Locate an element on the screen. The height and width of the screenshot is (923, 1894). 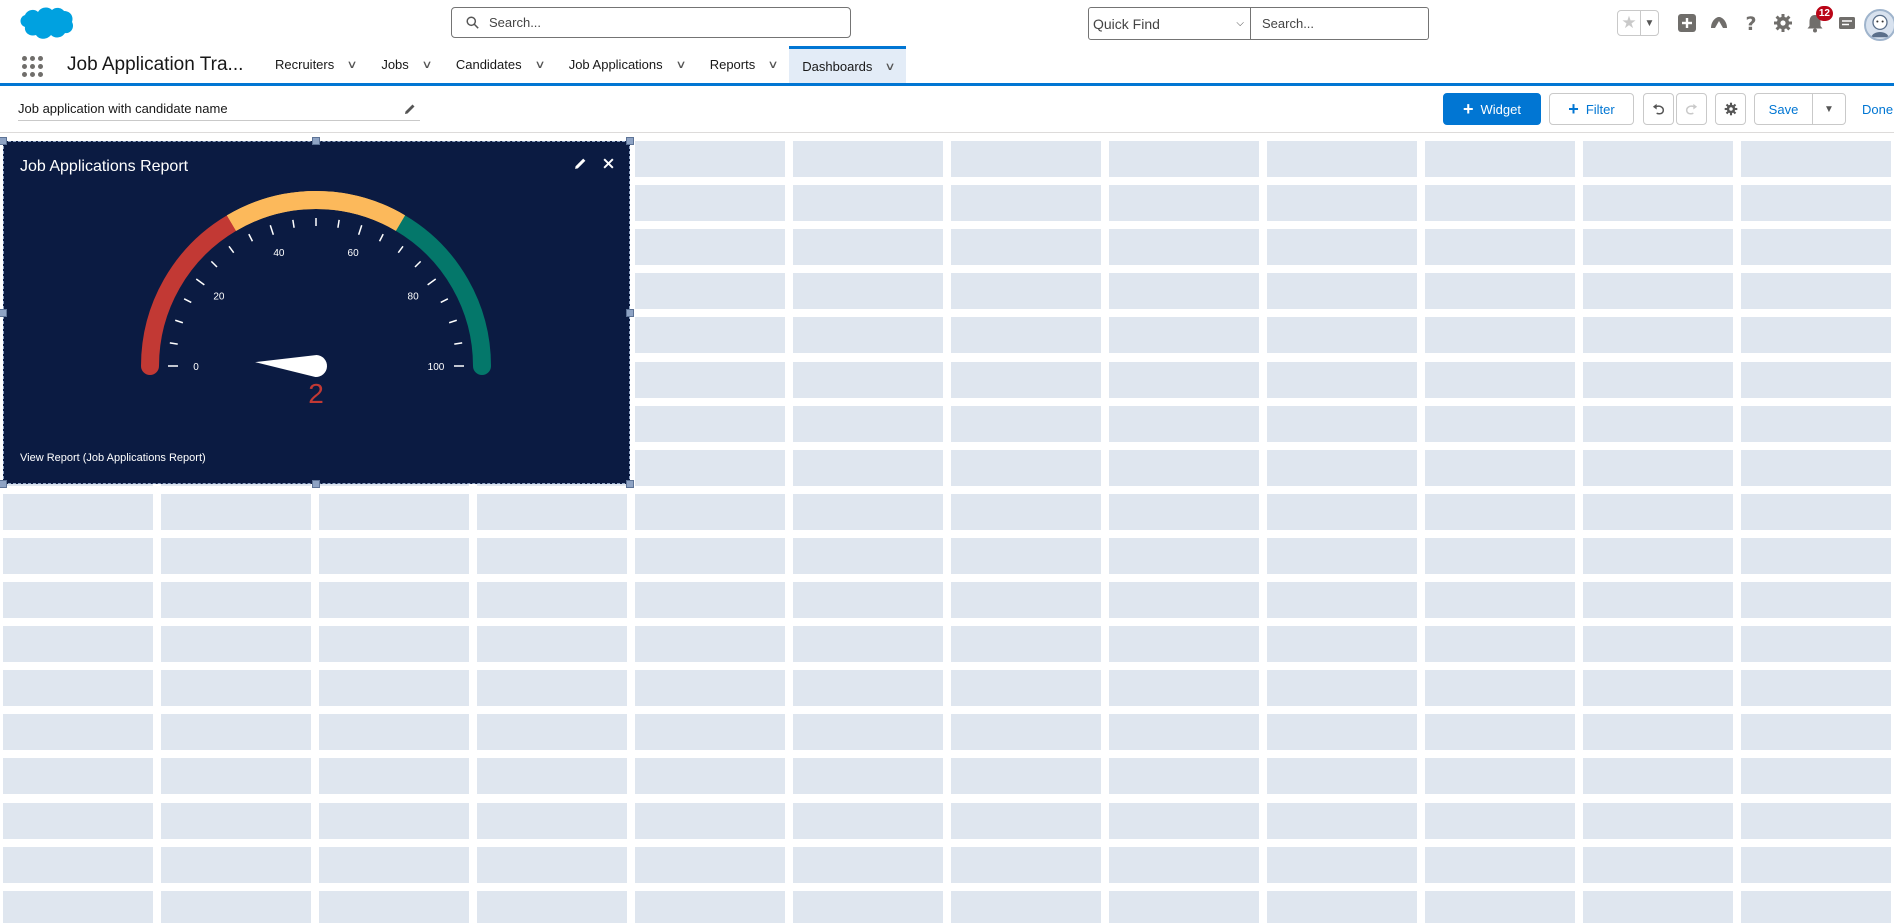
user-avatar is located at coordinates (1879, 25).